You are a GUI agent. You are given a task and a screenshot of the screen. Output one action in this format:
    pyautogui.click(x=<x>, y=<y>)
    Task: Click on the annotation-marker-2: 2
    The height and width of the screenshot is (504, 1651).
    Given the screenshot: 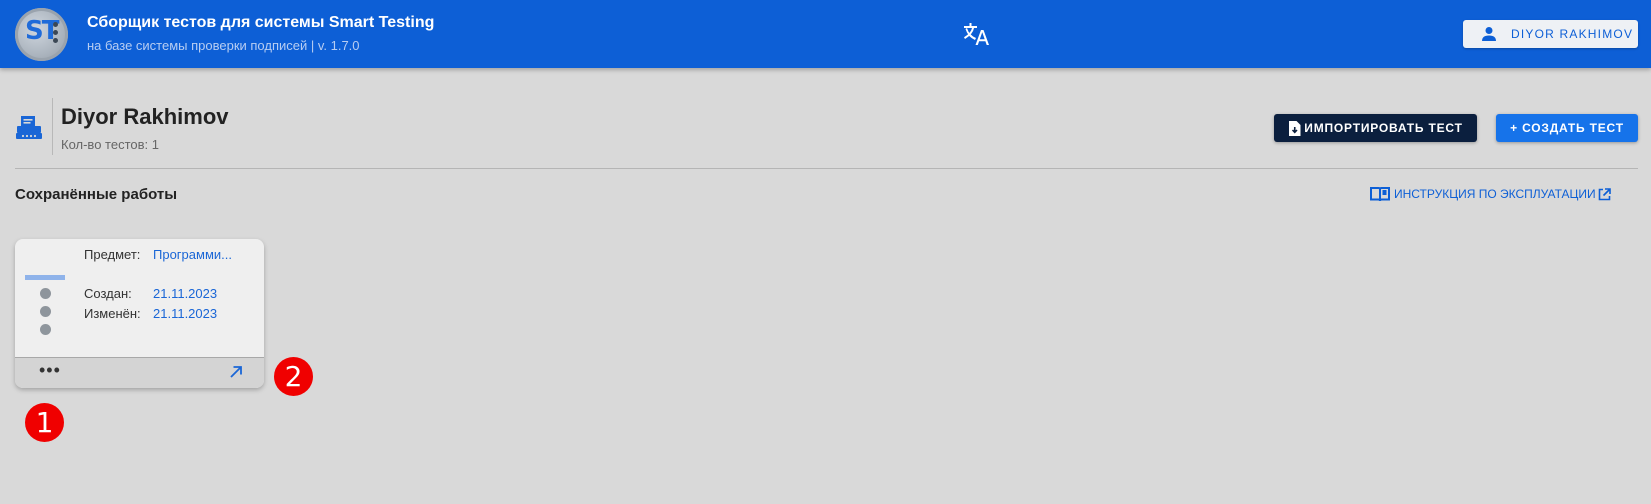 What is the action you would take?
    pyautogui.click(x=293, y=376)
    